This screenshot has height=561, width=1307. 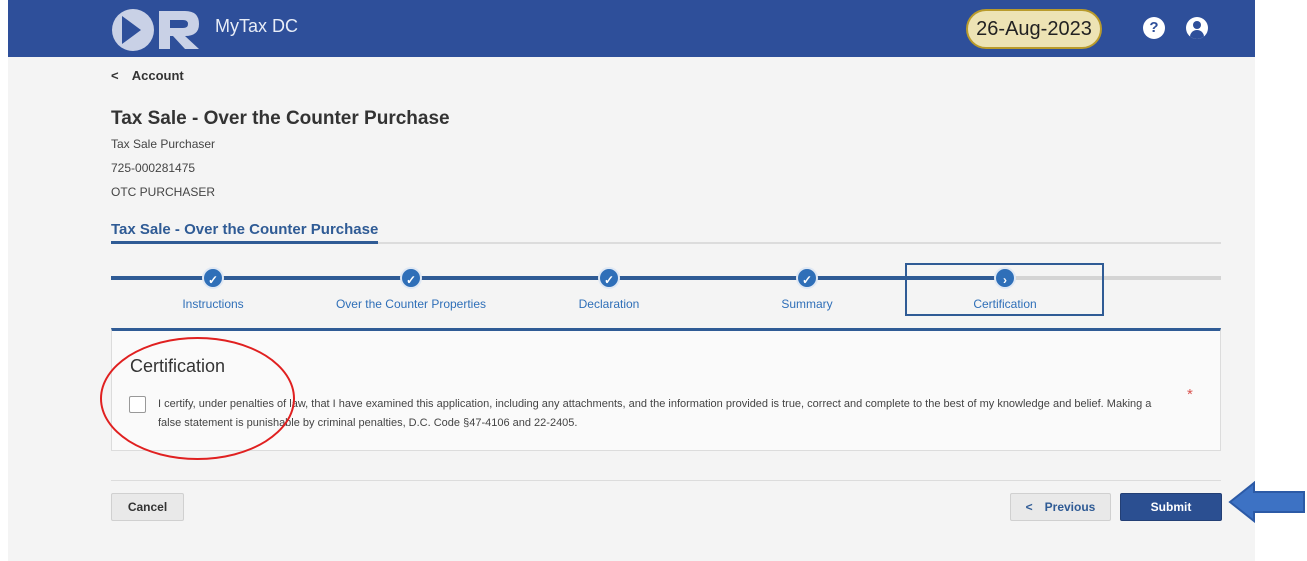 What do you see at coordinates (609, 304) in the screenshot?
I see `step-label-declaration: Declaration` at bounding box center [609, 304].